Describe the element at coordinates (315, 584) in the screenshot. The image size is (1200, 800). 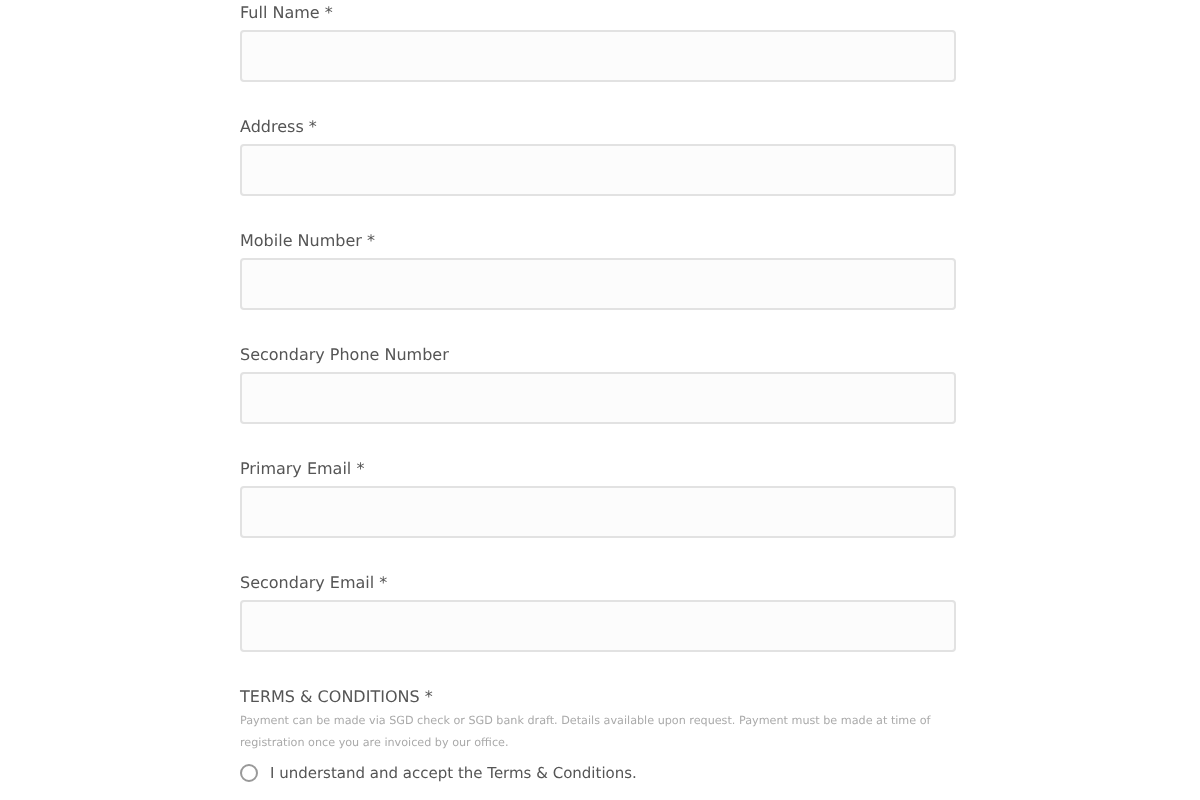
I see `field-label: Secondary Email *` at that location.